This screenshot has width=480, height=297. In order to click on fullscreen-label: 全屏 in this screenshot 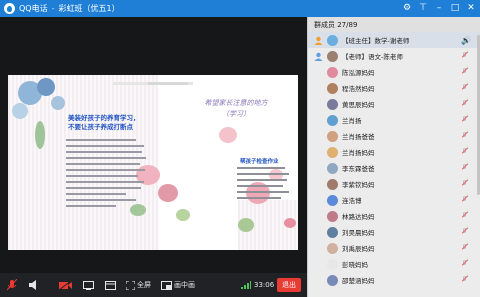, I will do `click(144, 285)`.